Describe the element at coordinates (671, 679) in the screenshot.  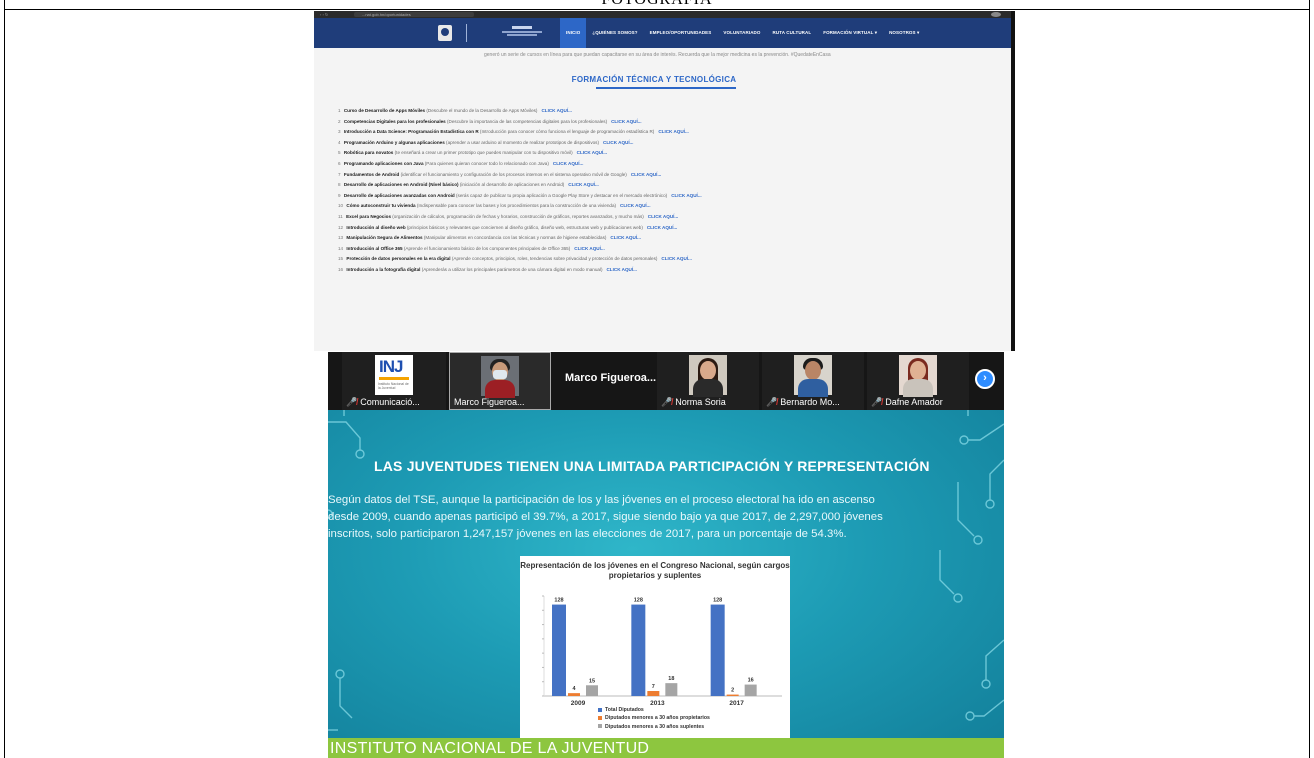
I see `data-label: 18` at that location.